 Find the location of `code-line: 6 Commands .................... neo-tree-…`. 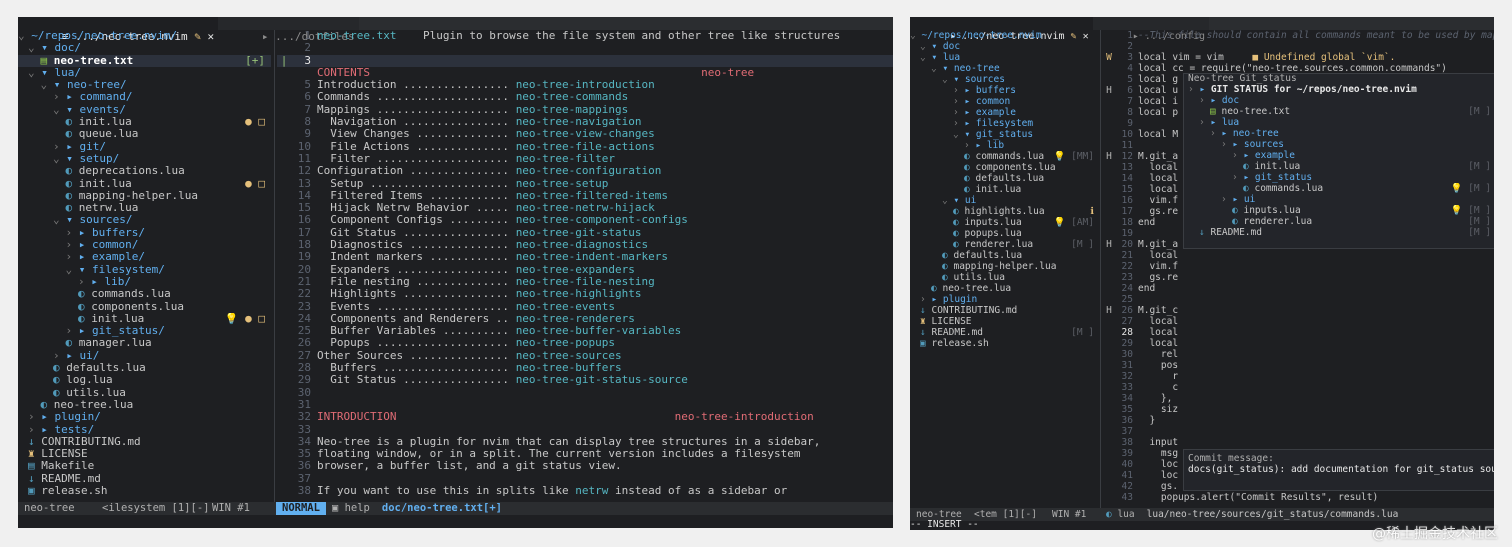

code-line: 6 Commands .................... neo-tree-… is located at coordinates (585, 97).